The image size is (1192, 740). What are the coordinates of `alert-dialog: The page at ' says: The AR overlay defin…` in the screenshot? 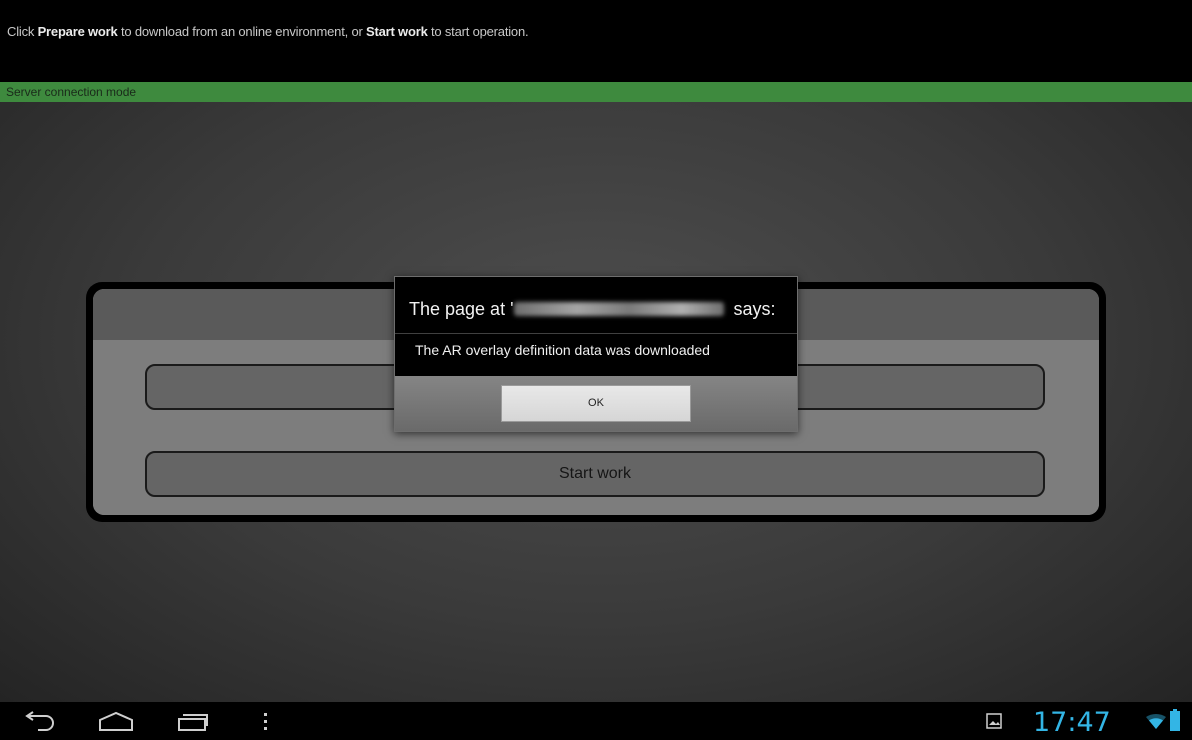 It's located at (596, 354).